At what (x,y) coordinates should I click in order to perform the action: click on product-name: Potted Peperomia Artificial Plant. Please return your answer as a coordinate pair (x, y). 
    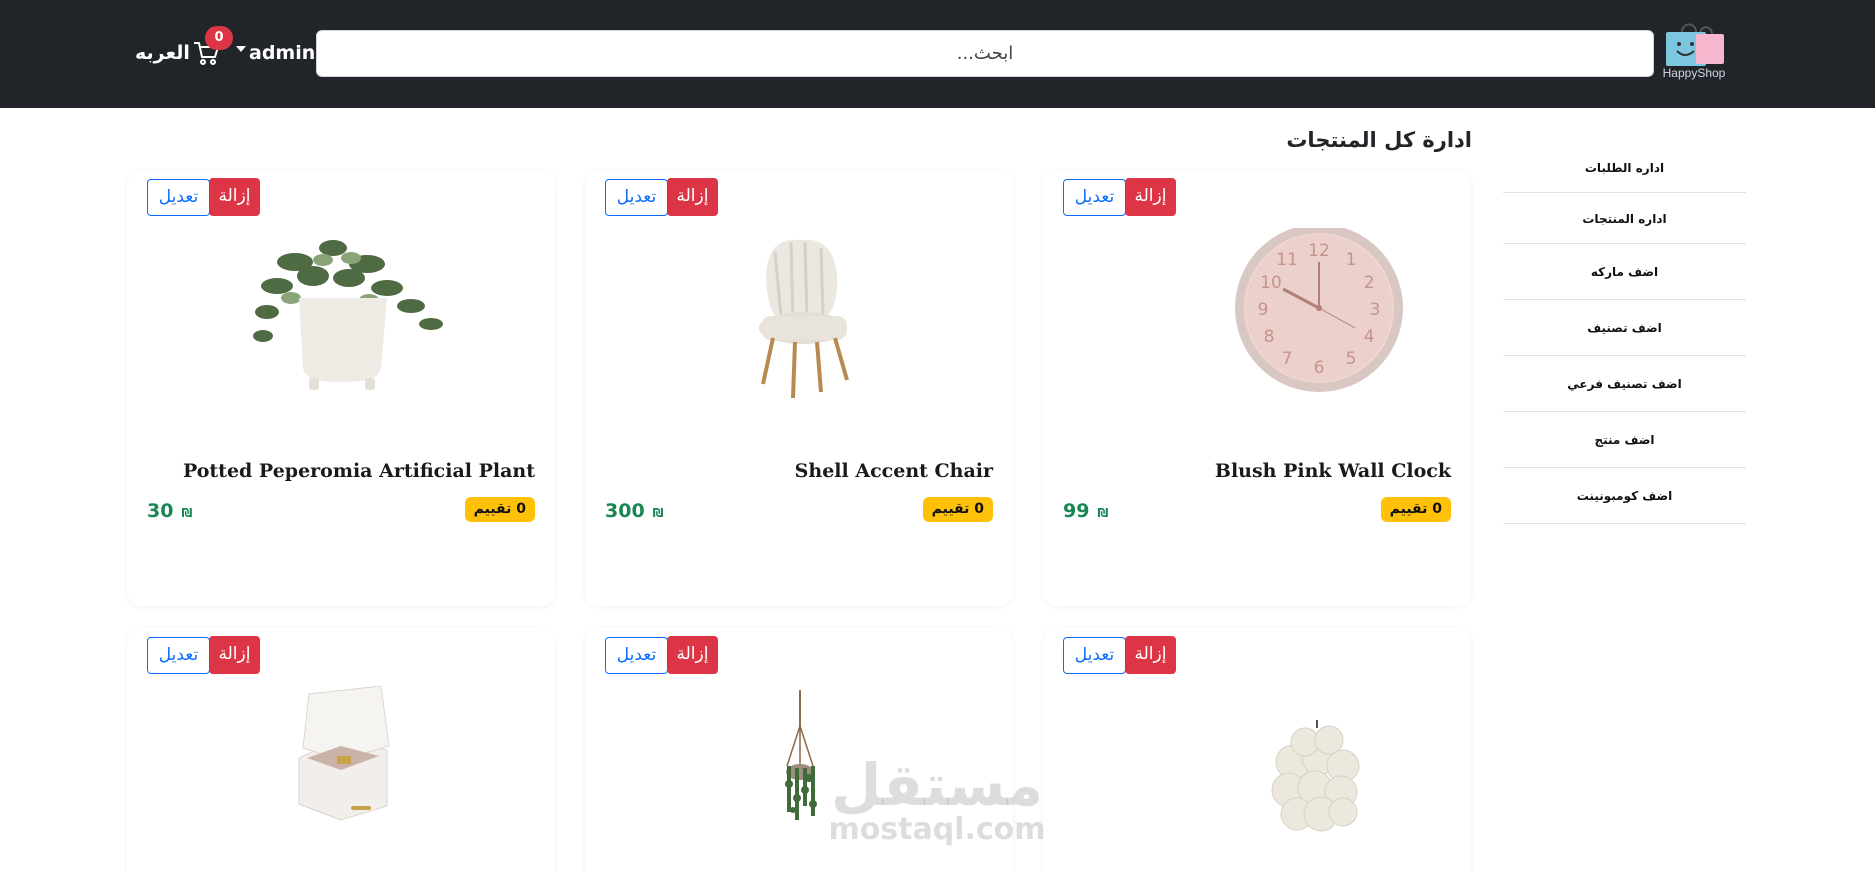
    Looking at the image, I should click on (359, 471).